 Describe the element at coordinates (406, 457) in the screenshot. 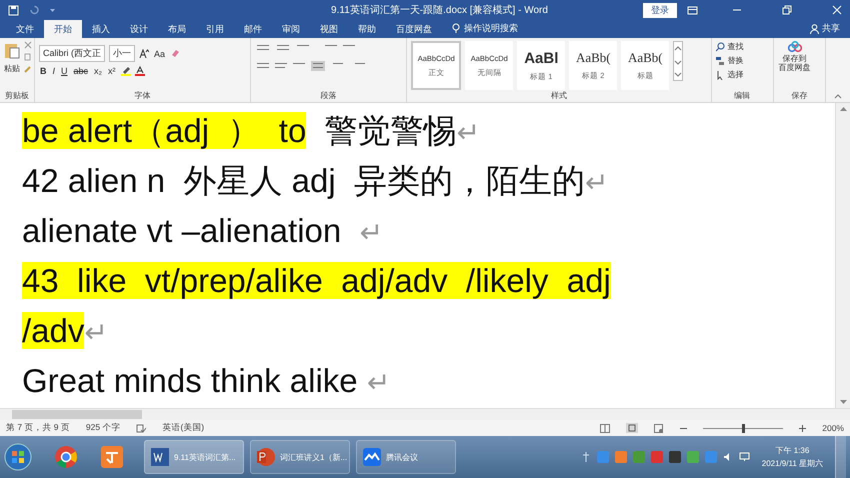

I see `taskbar-button: 腾讯会议` at that location.